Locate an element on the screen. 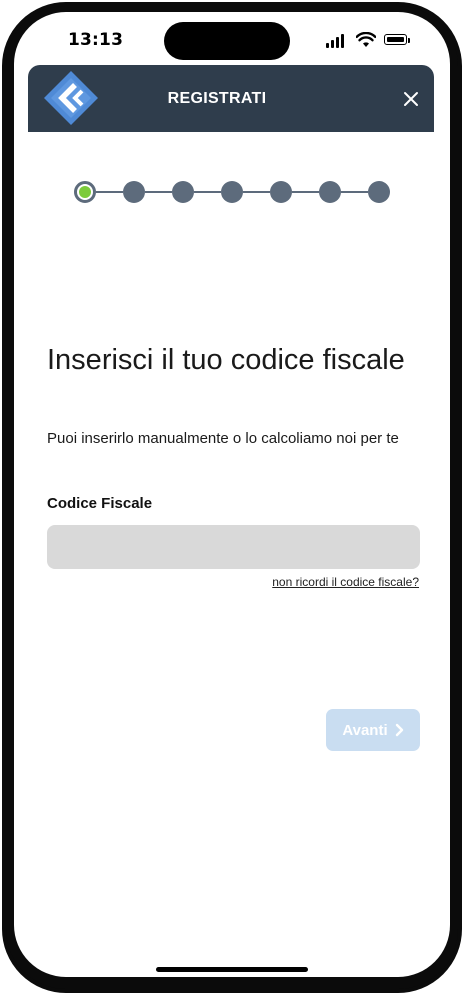  step-6-dot is located at coordinates (330, 192).